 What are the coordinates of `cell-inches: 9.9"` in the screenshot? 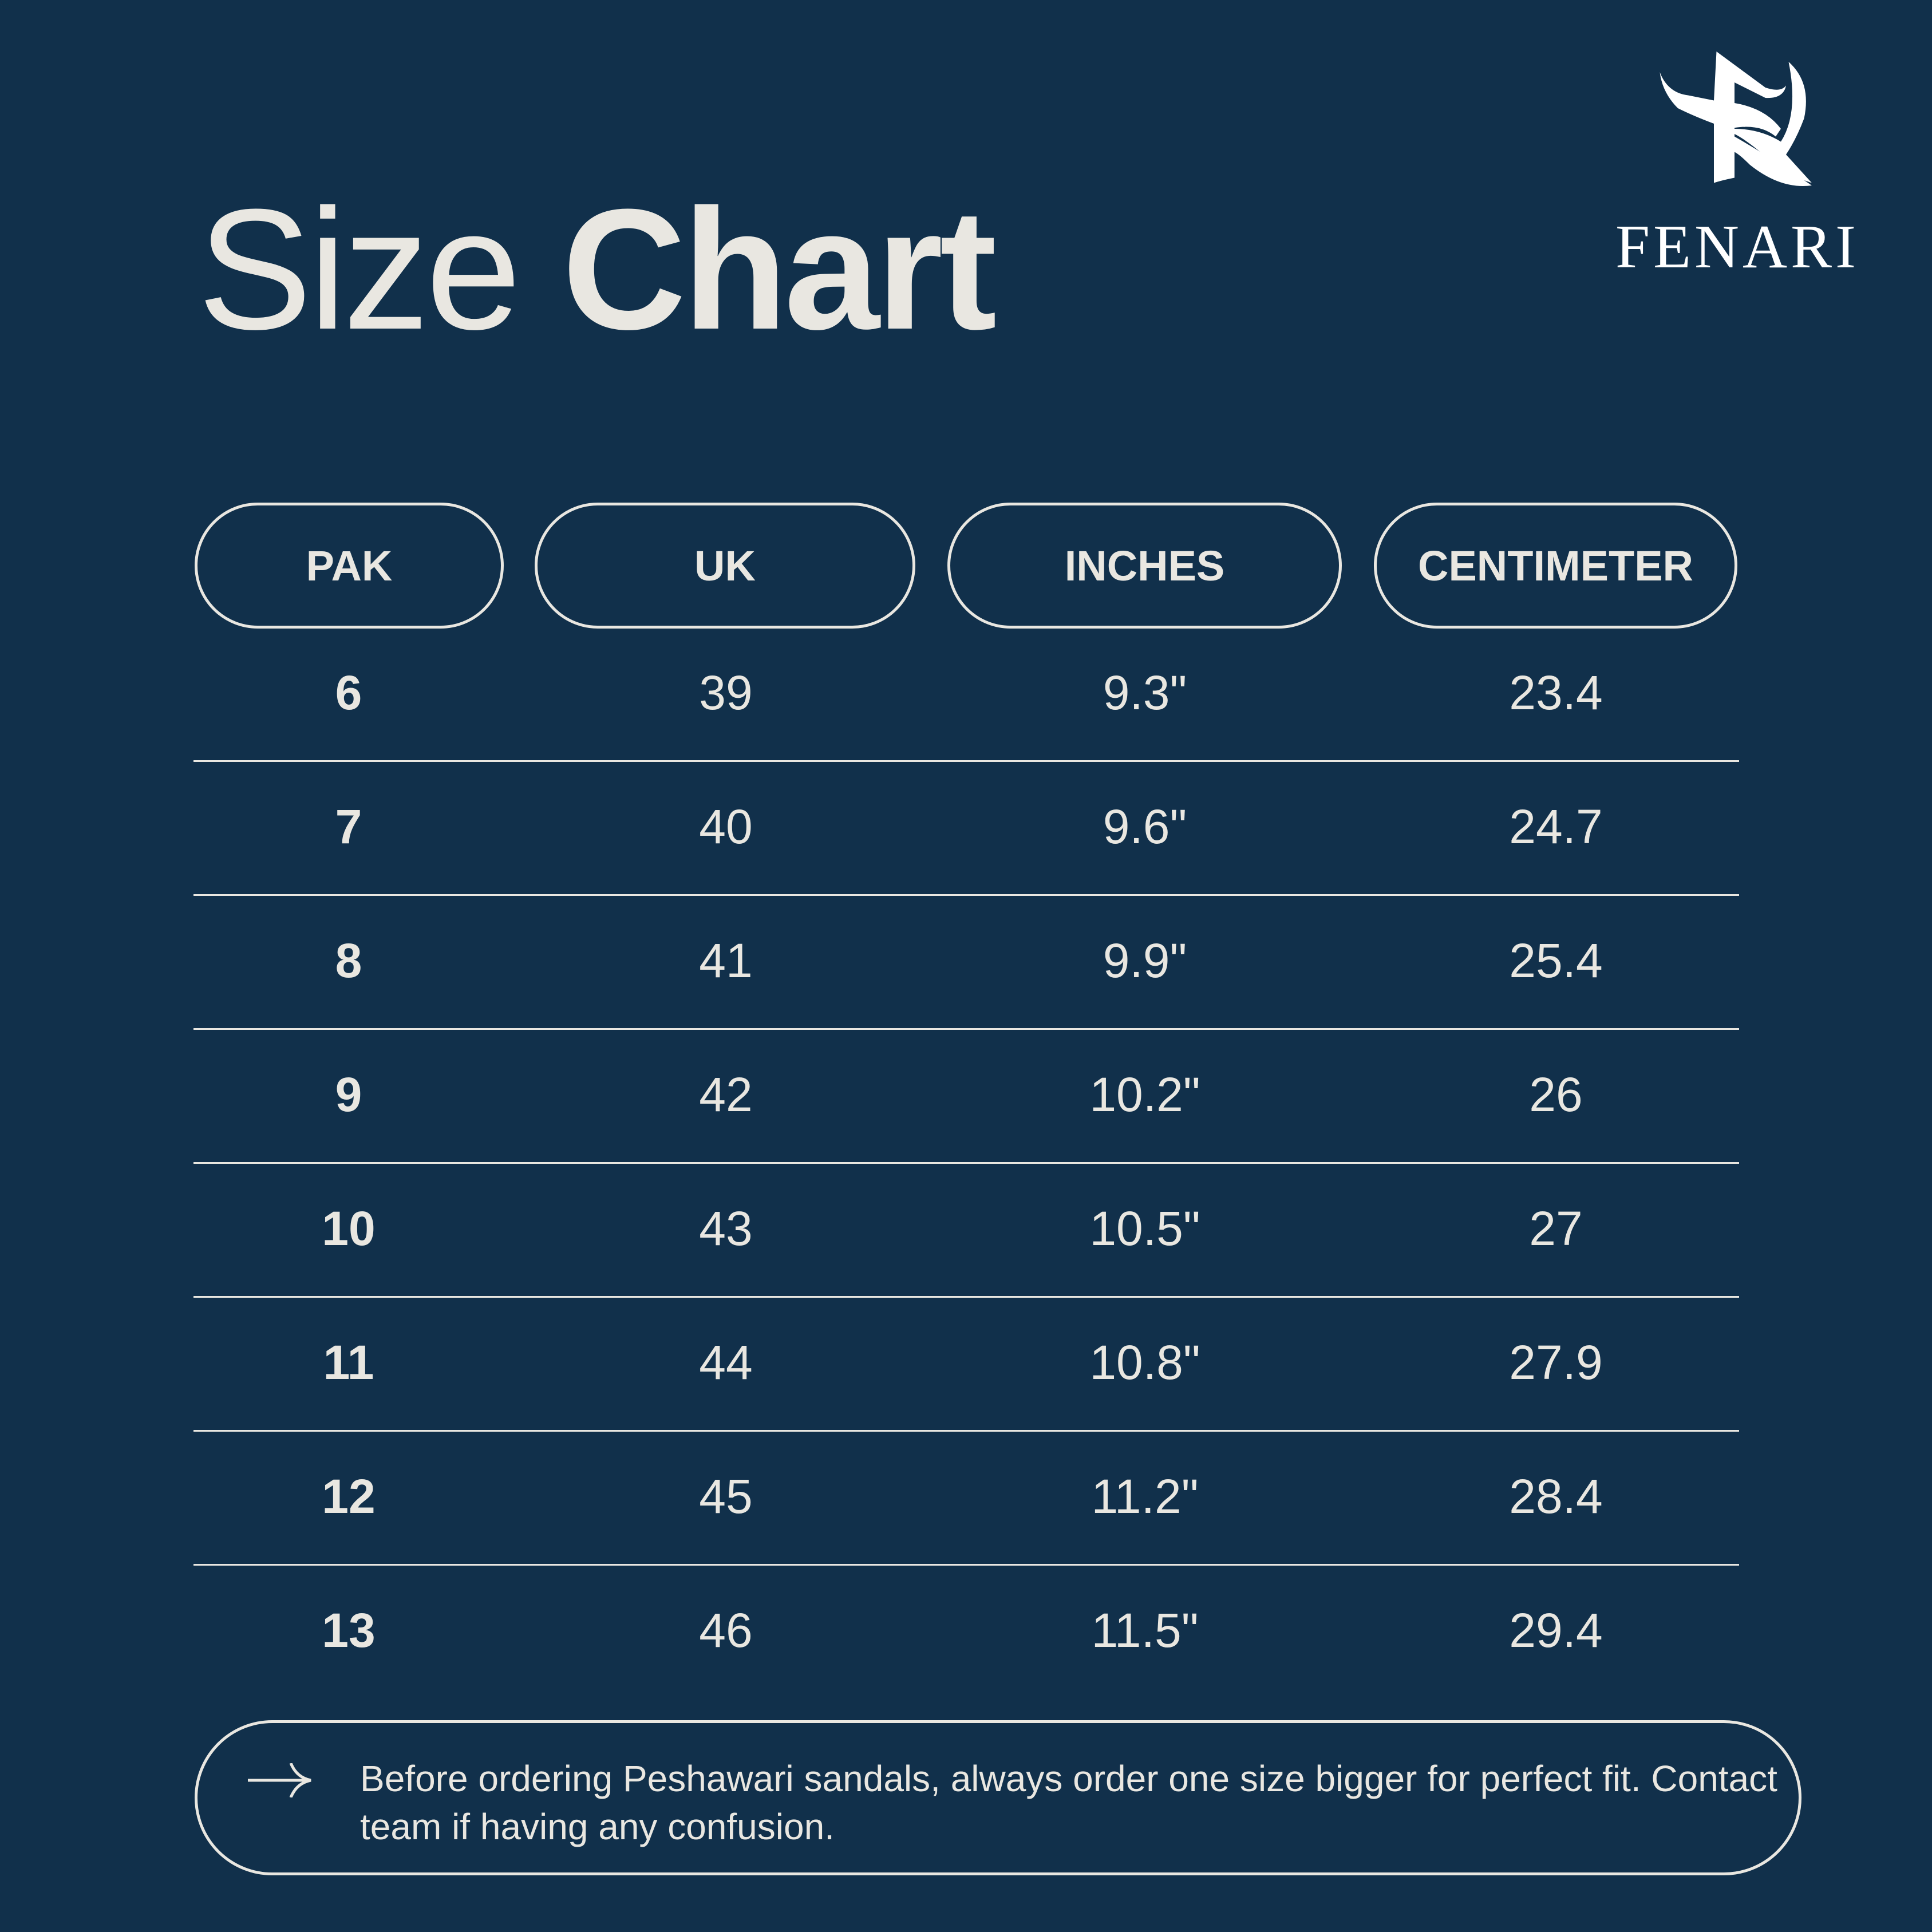 It's located at (1145, 960).